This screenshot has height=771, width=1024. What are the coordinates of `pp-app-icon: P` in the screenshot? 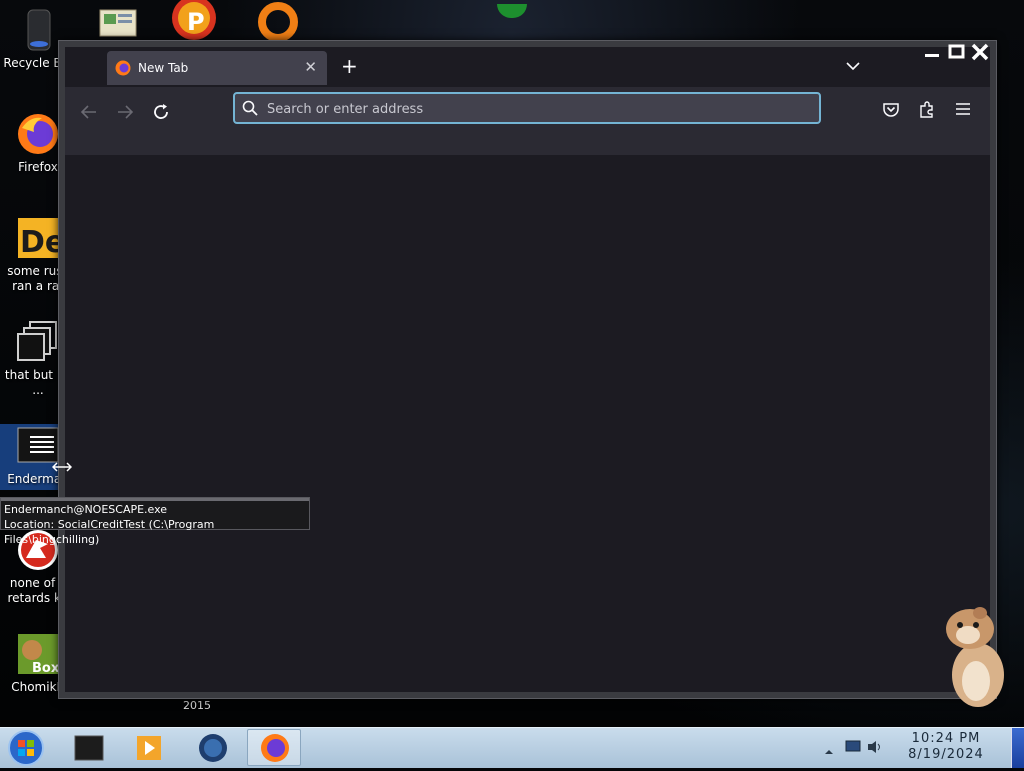 It's located at (194, 20).